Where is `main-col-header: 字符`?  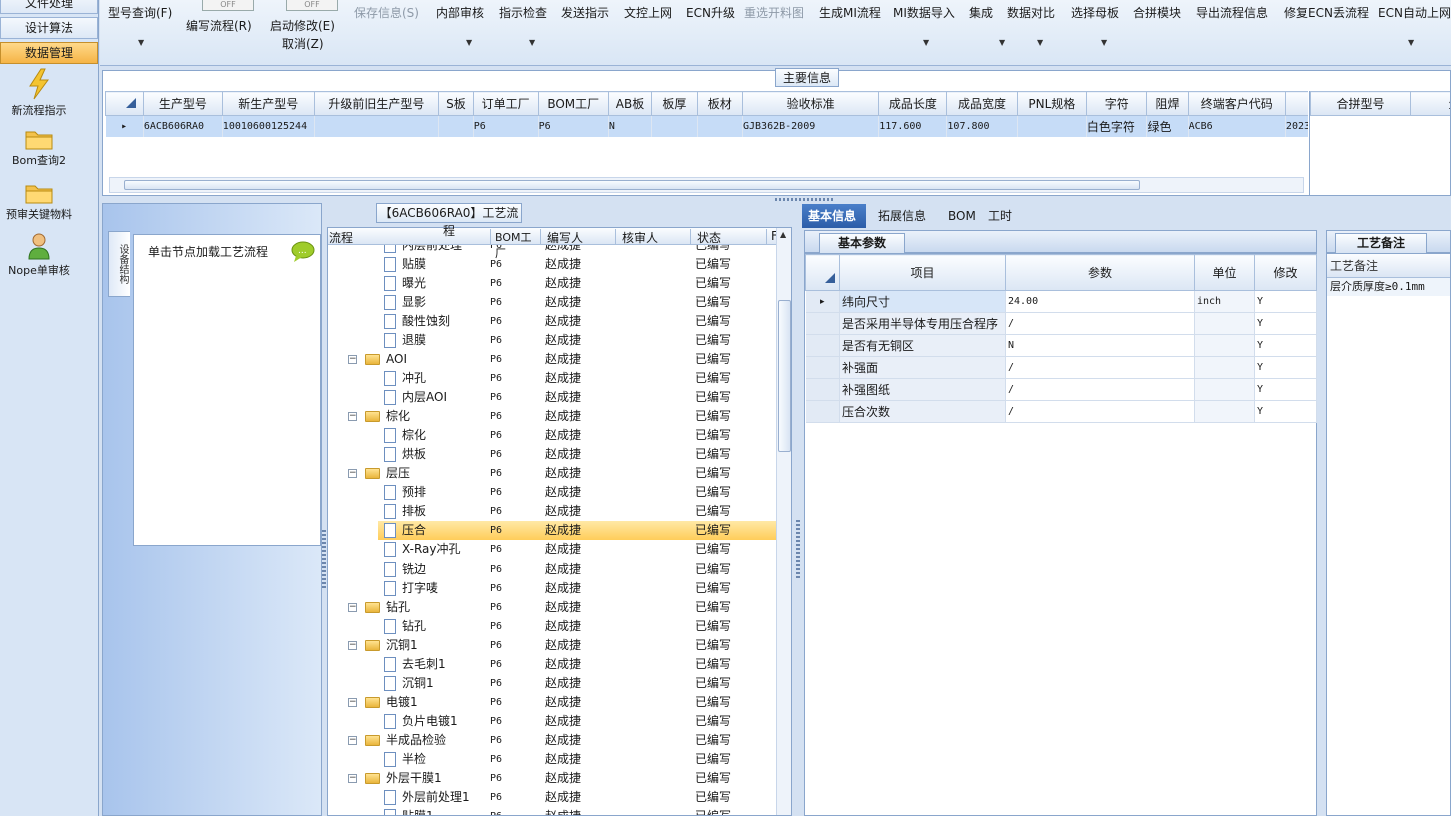
main-col-header: 字符 is located at coordinates (1116, 103).